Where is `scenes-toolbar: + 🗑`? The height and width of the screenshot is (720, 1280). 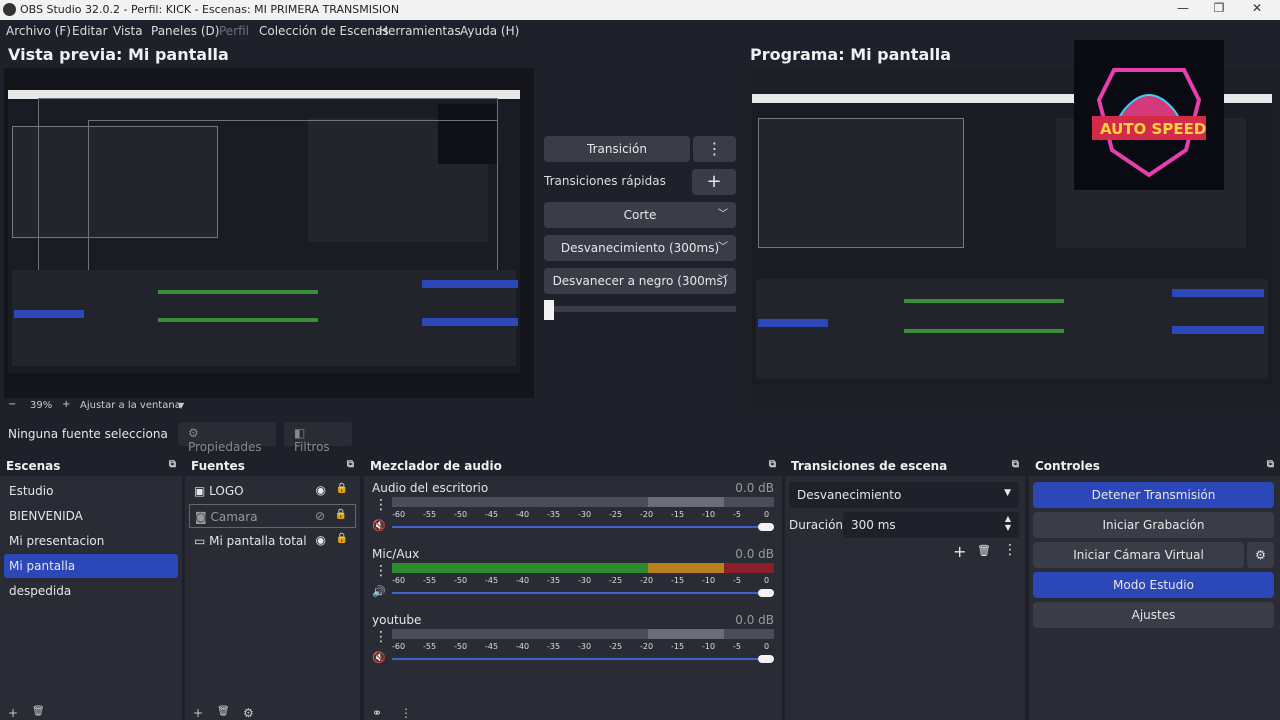 scenes-toolbar: + 🗑 is located at coordinates (91, 713).